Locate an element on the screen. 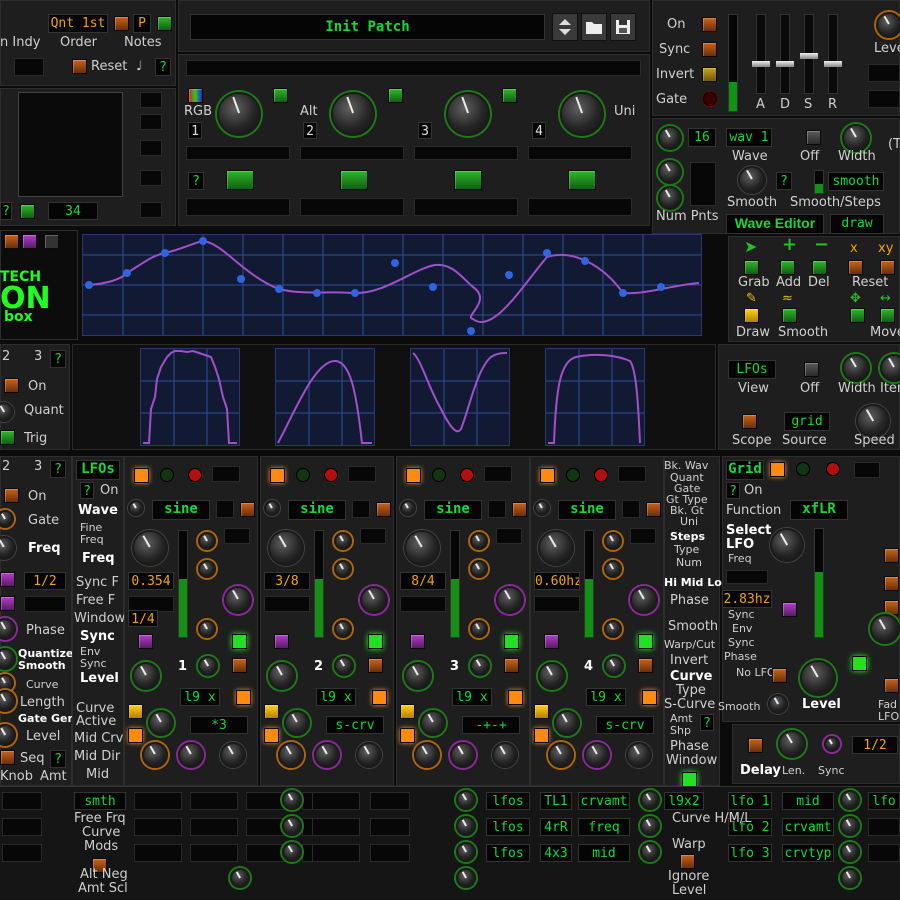 This screenshot has height=900, width=900. lfo-3-curve-knob is located at coordinates (433, 723).